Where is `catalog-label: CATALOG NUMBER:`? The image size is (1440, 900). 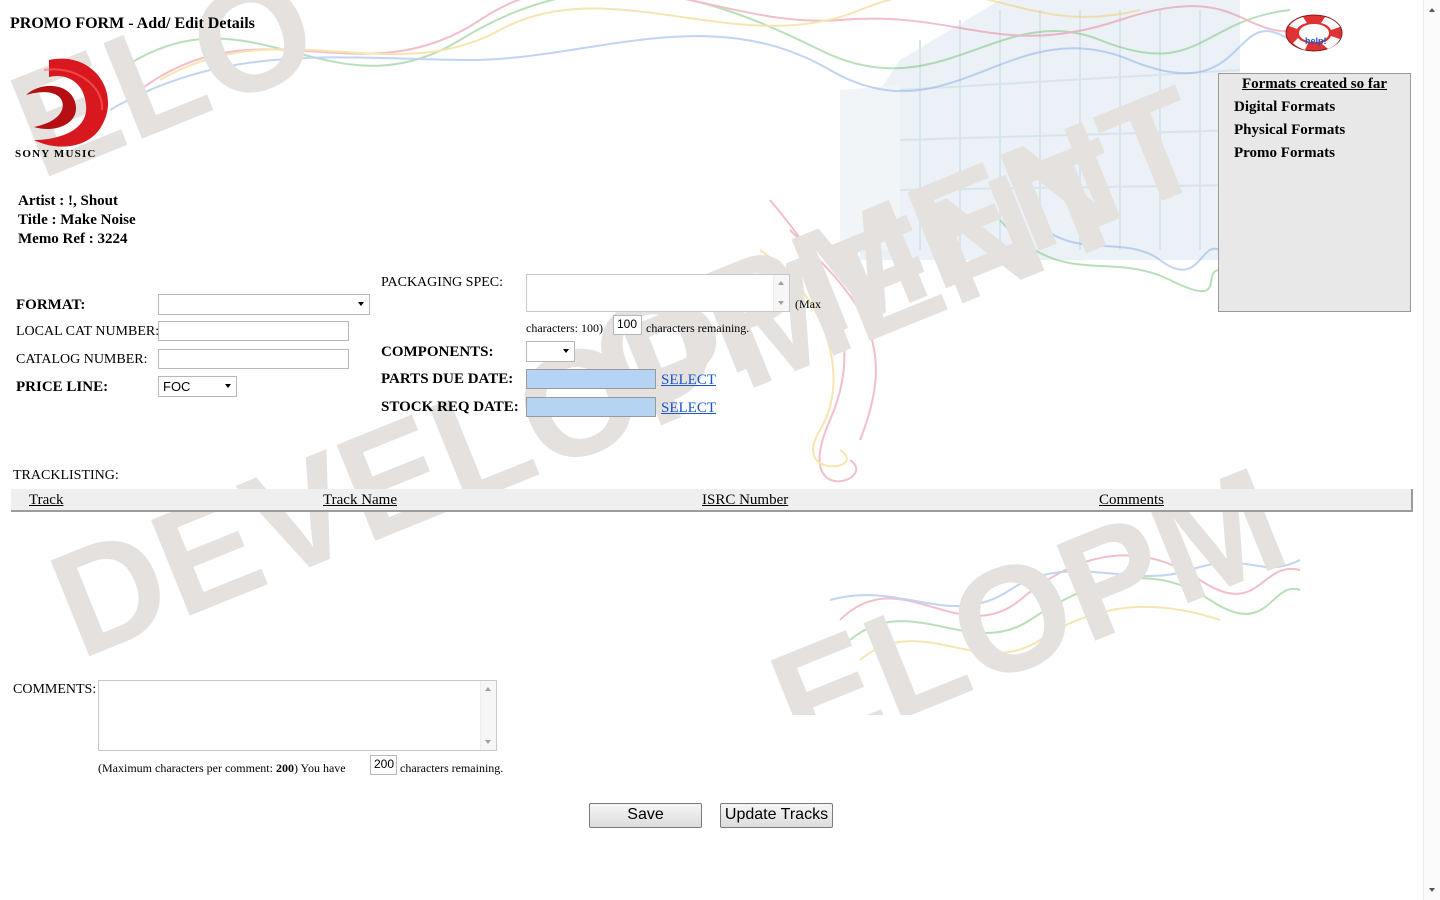 catalog-label: CATALOG NUMBER: is located at coordinates (82, 359).